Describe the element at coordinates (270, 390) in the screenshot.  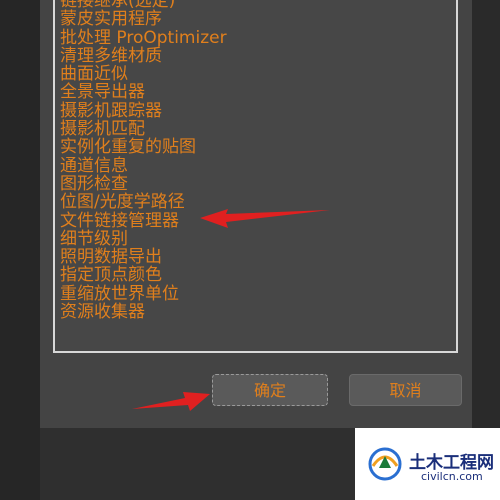
I see `ok-button: 确定` at that location.